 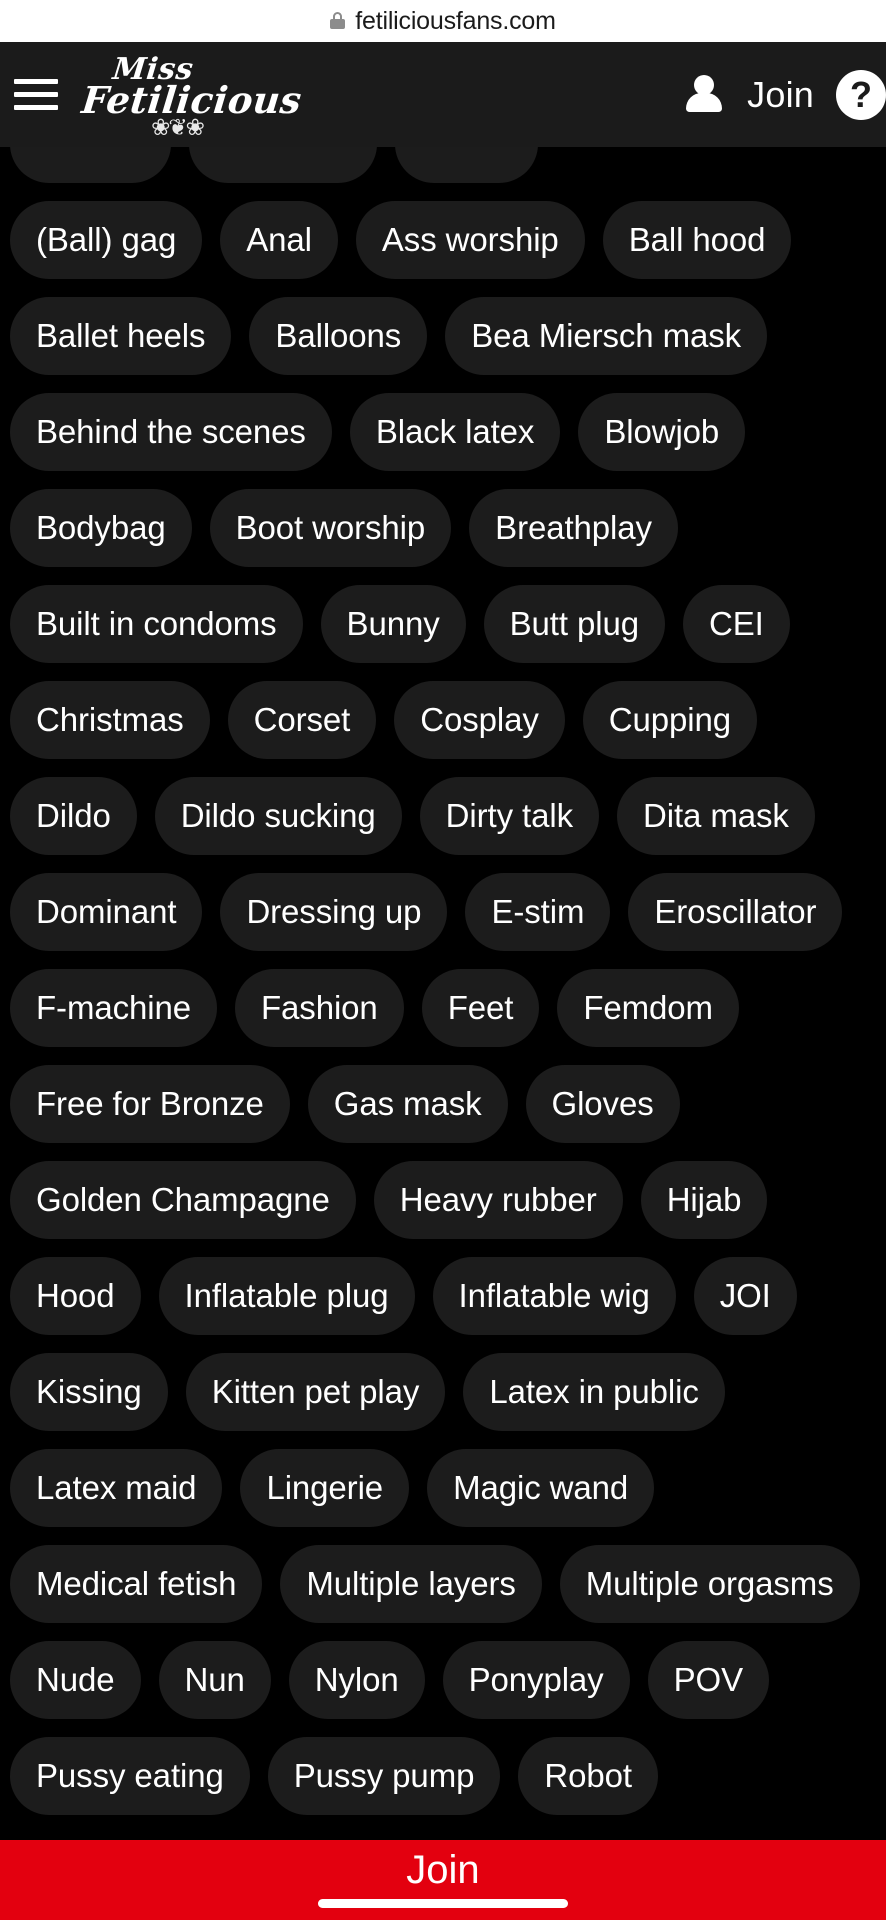 I want to click on tag-pill: Dirty talk, so click(x=509, y=816).